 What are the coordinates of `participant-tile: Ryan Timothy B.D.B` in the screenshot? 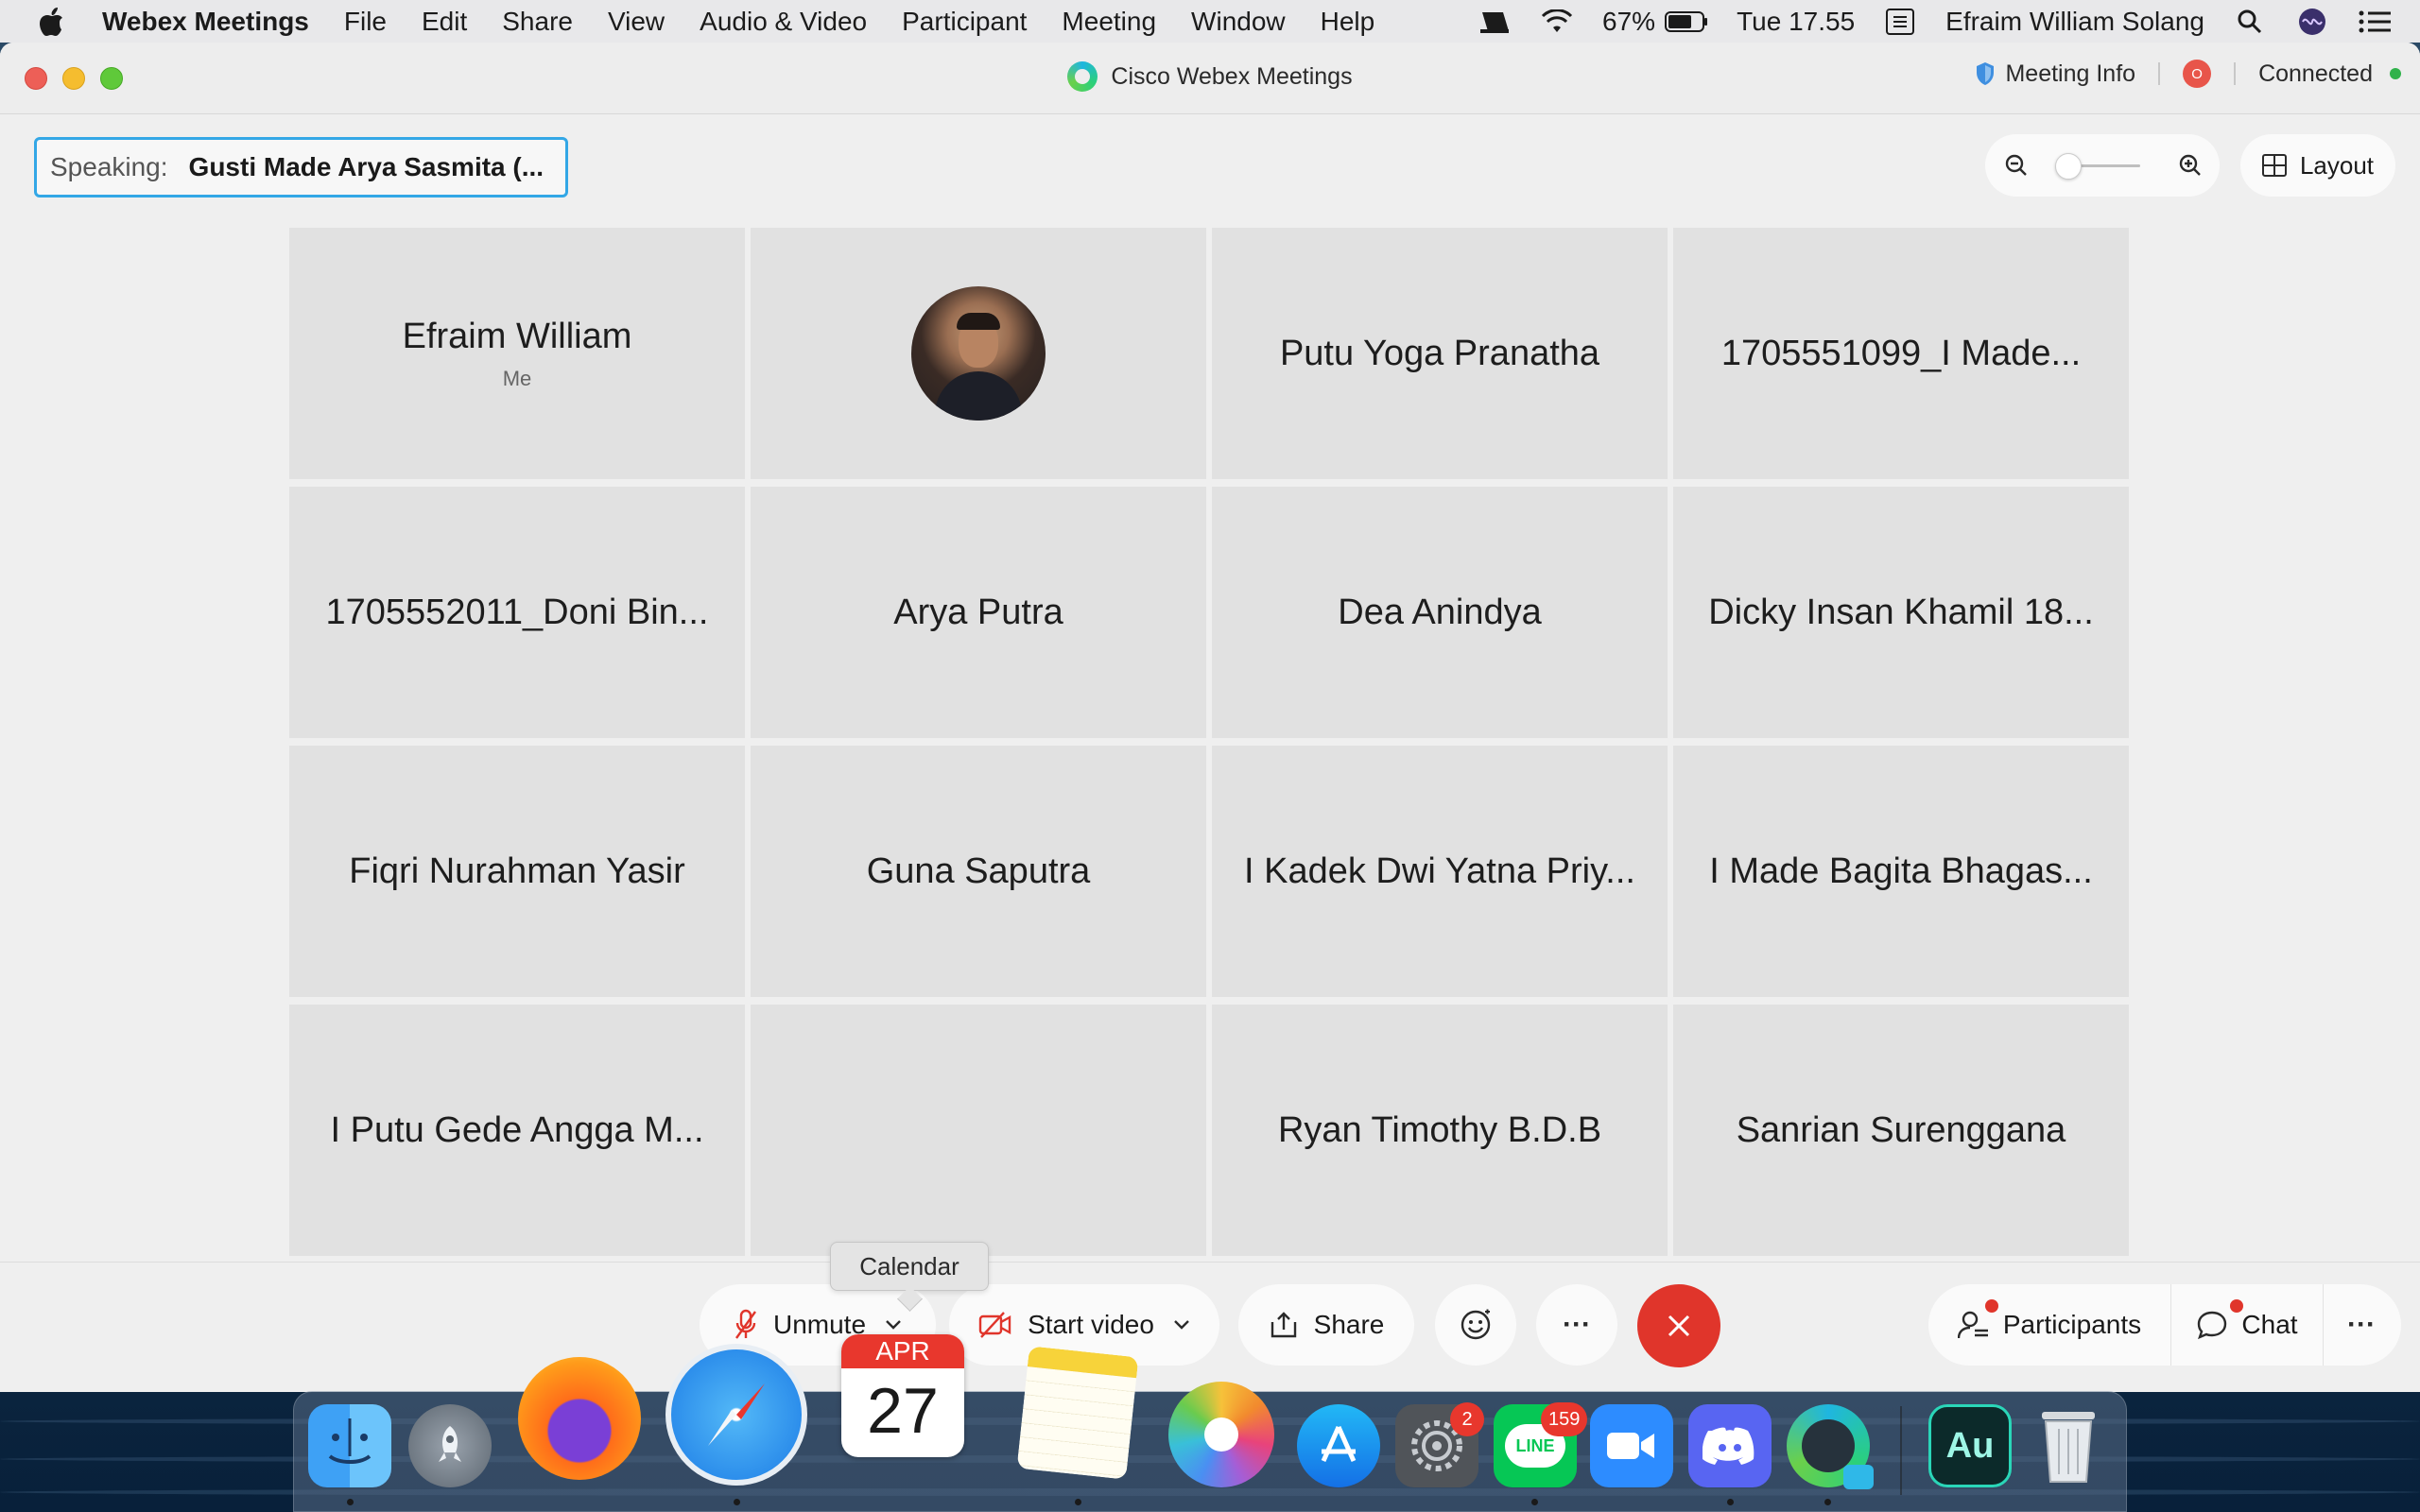 It's located at (1440, 1130).